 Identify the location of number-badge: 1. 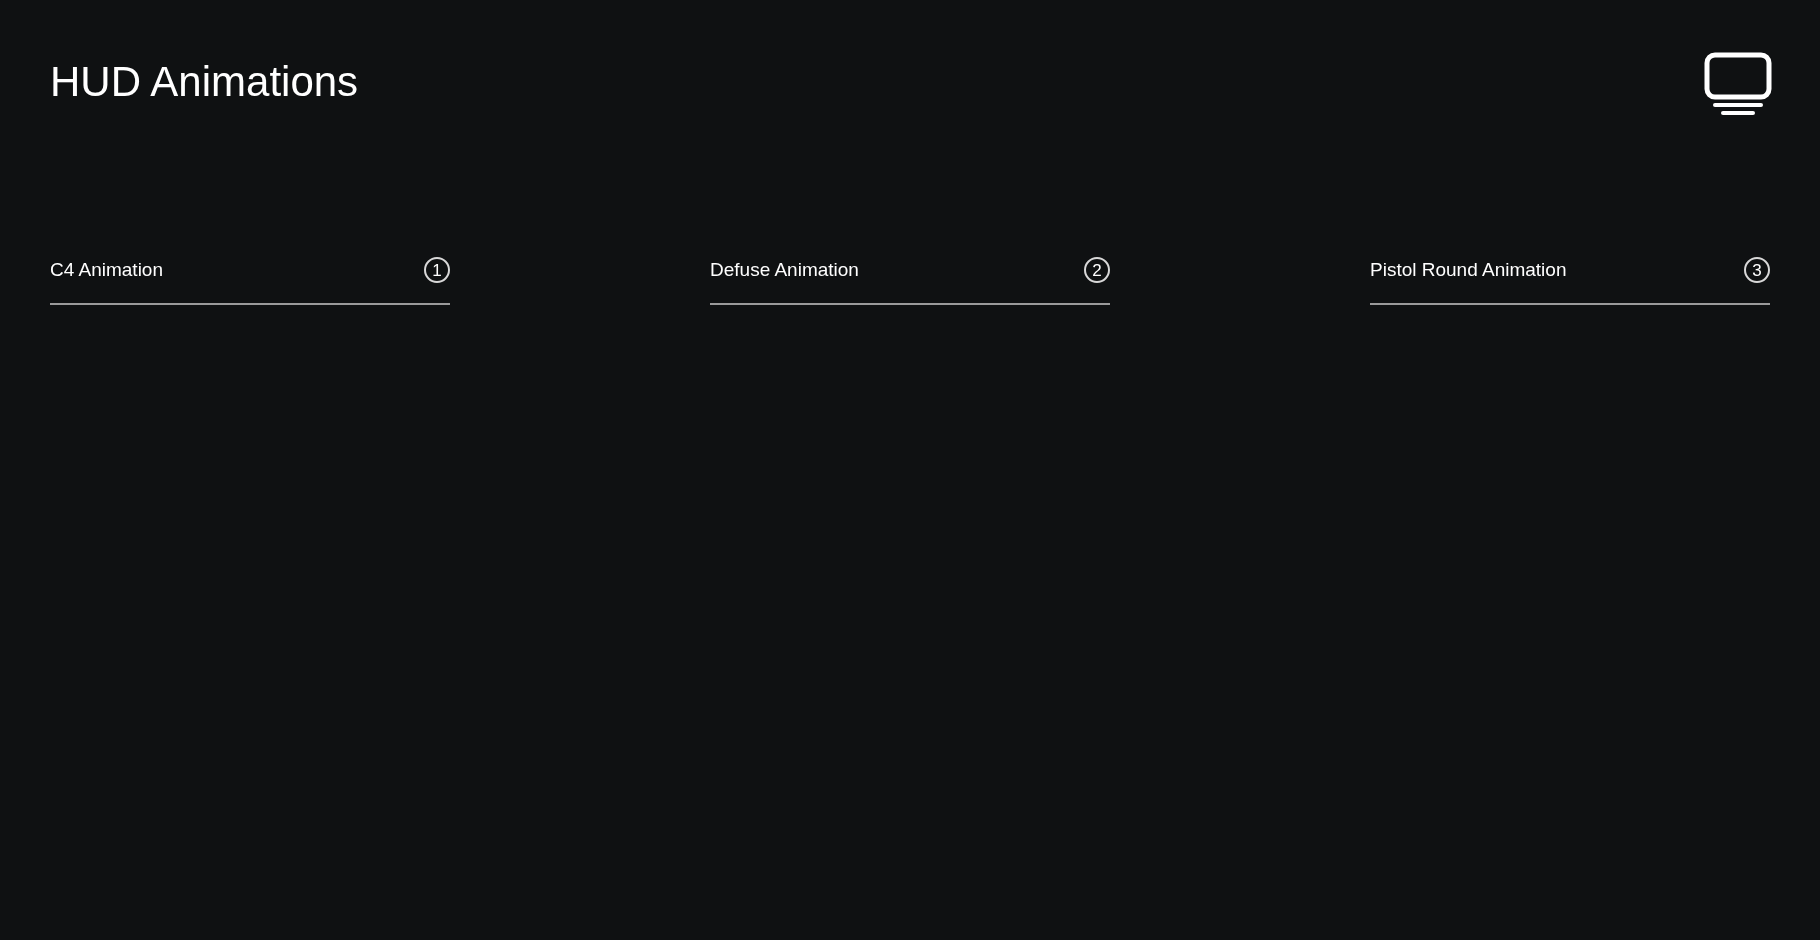
(437, 270).